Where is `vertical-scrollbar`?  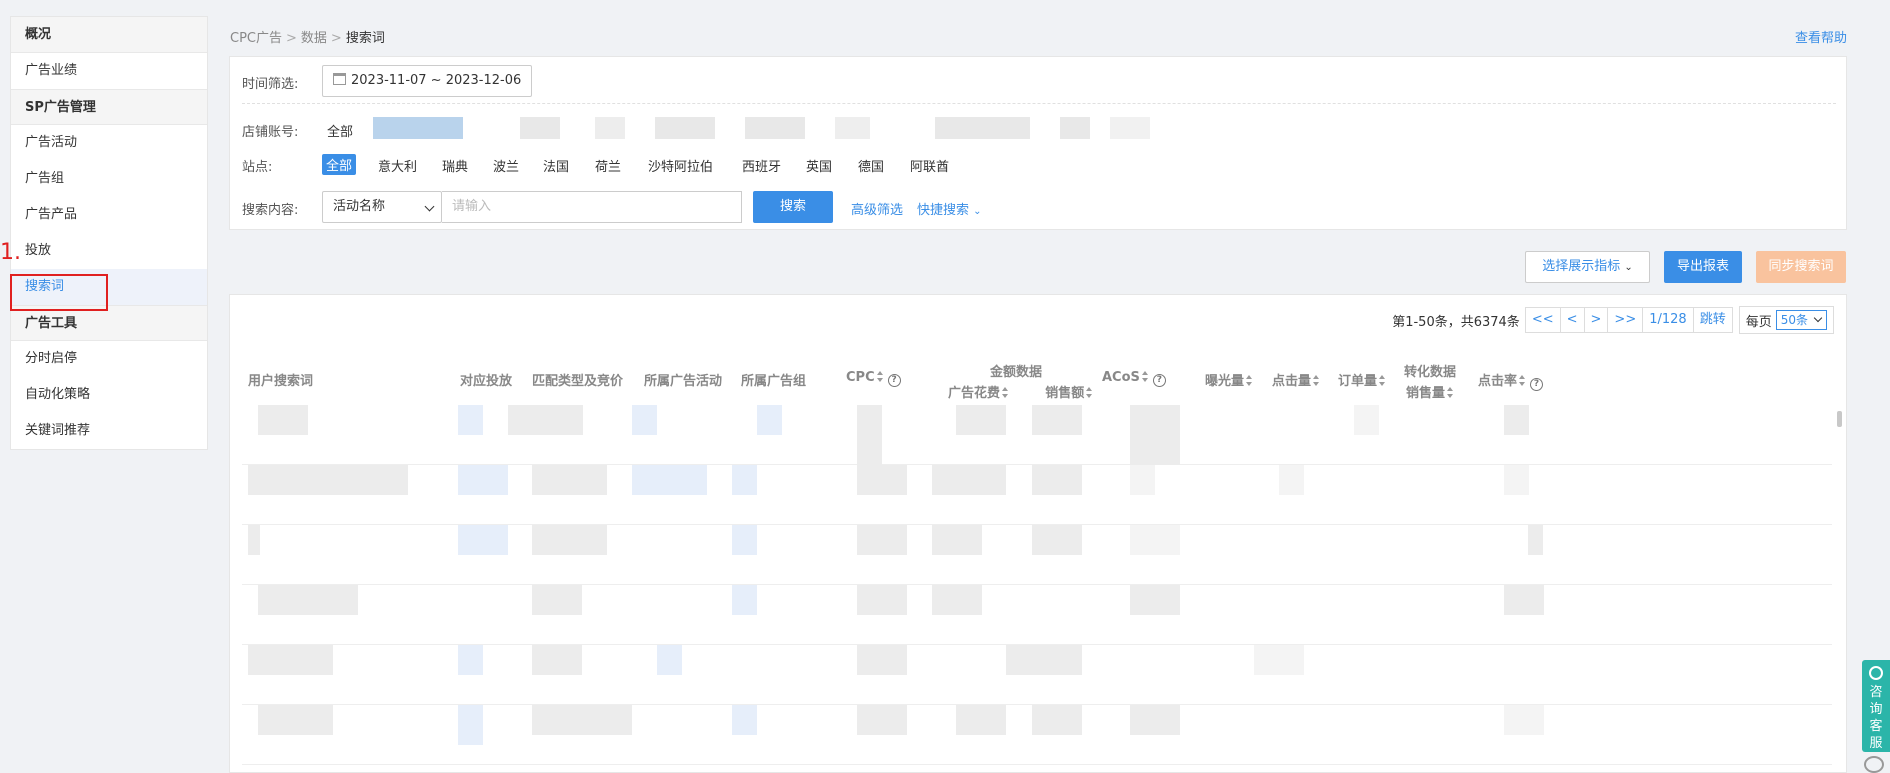
vertical-scrollbar is located at coordinates (1839, 419).